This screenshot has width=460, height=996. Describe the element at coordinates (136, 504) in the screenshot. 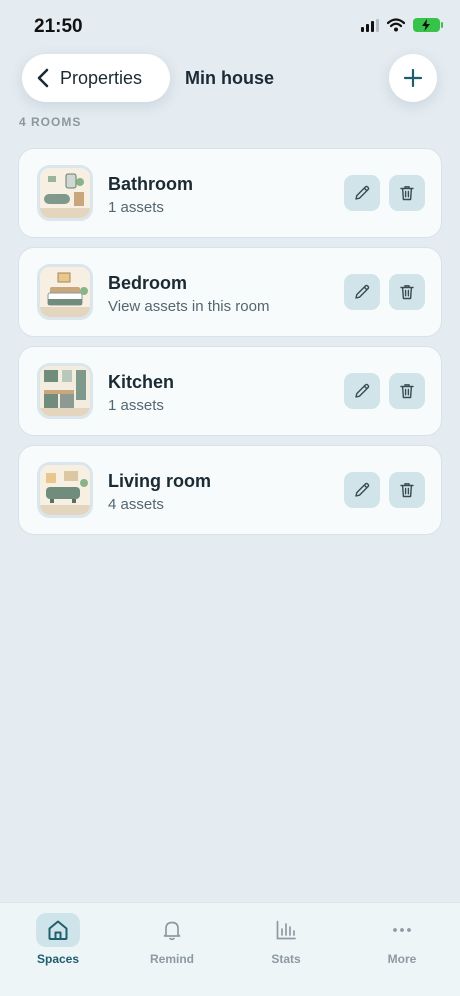

I see `room-asset-count: 4 assets` at that location.